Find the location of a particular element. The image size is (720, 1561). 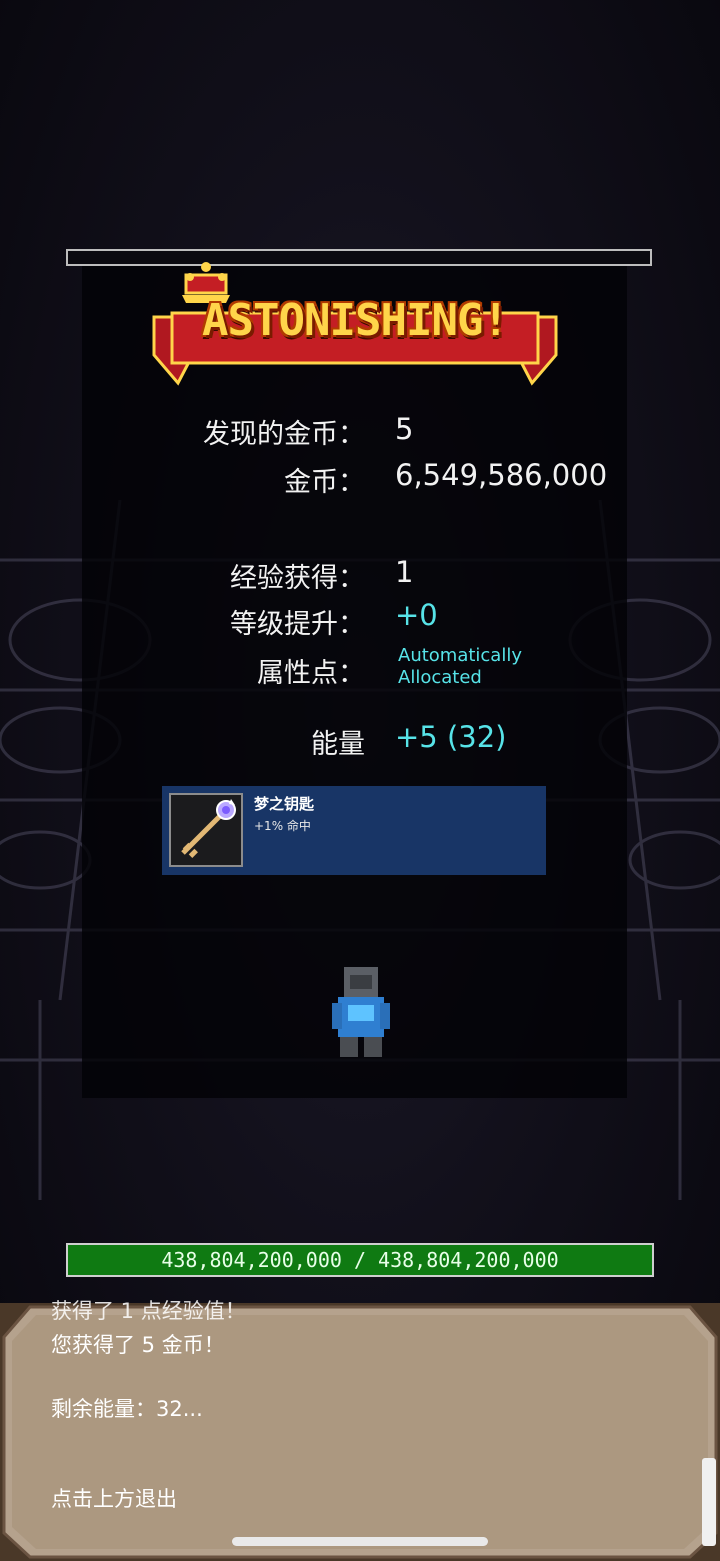

item-icon-frame is located at coordinates (206, 830).